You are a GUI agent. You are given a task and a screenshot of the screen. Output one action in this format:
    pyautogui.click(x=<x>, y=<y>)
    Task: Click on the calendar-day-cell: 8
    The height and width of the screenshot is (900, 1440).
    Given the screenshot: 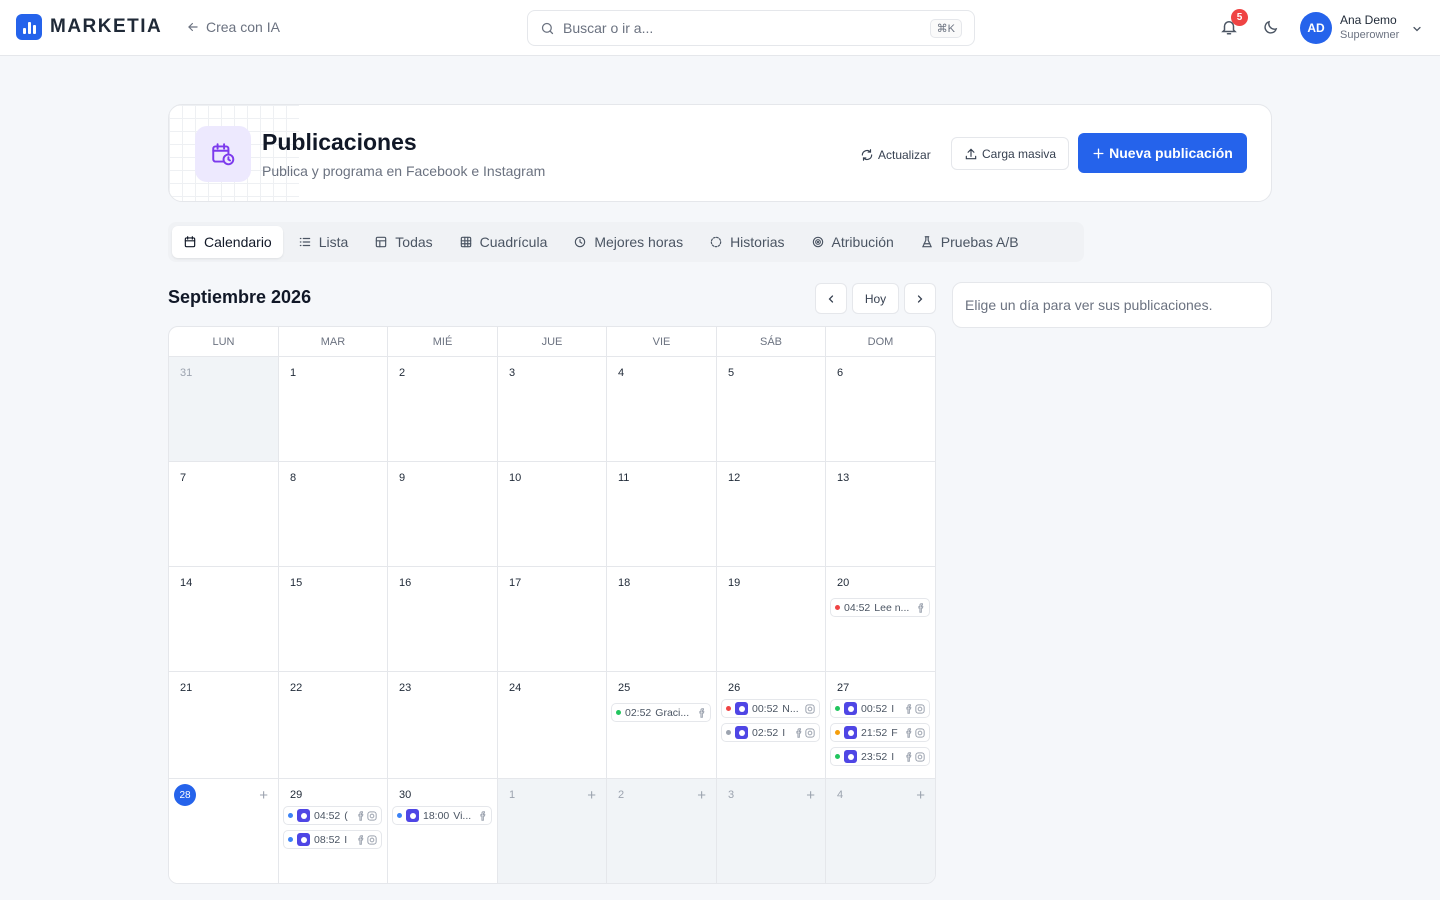 What is the action you would take?
    pyautogui.click(x=333, y=514)
    